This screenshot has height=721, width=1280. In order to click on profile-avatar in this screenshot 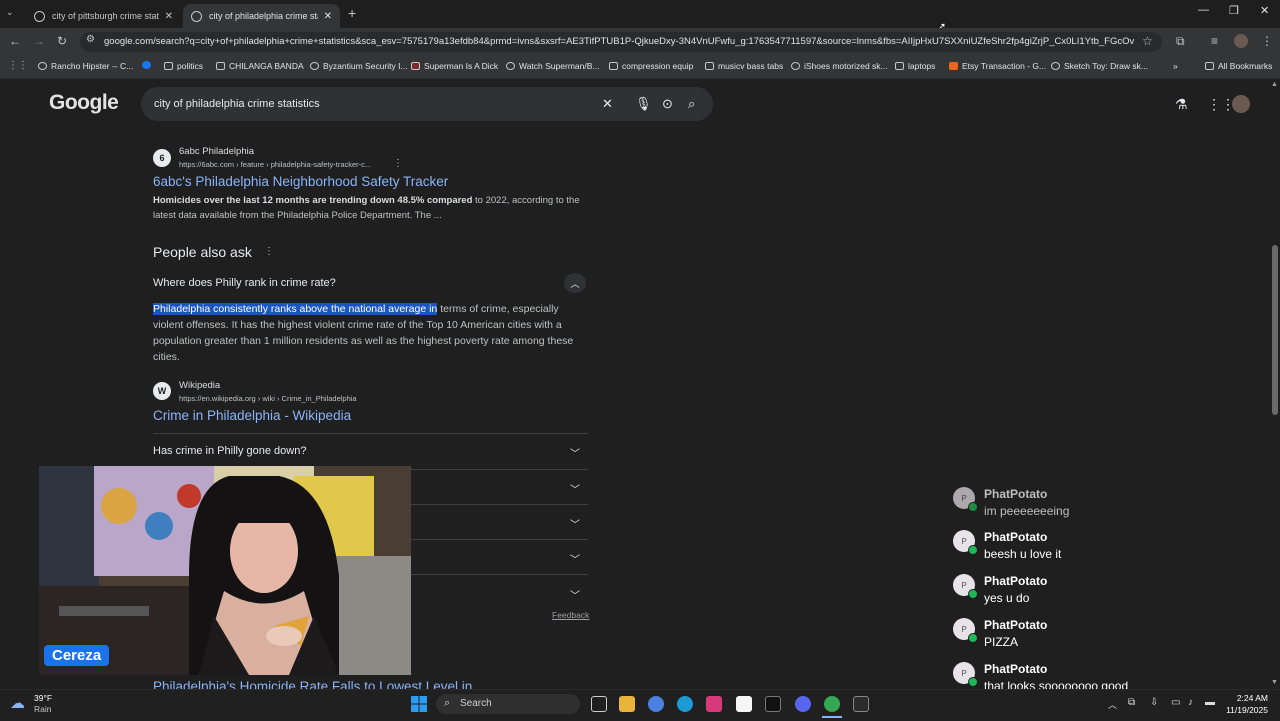, I will do `click(1241, 41)`.